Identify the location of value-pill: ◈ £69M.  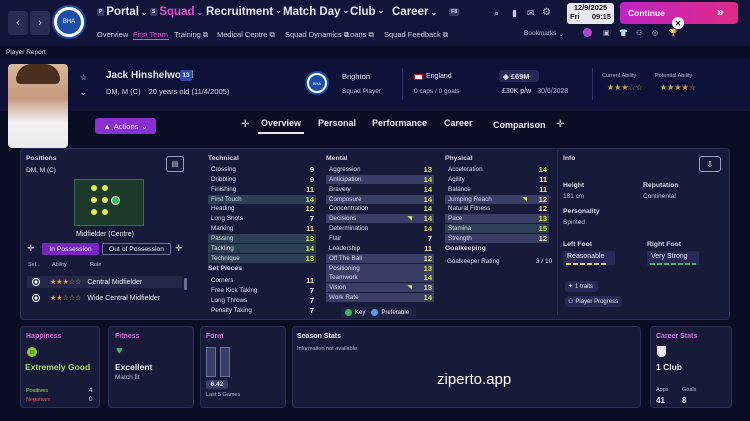
(519, 76).